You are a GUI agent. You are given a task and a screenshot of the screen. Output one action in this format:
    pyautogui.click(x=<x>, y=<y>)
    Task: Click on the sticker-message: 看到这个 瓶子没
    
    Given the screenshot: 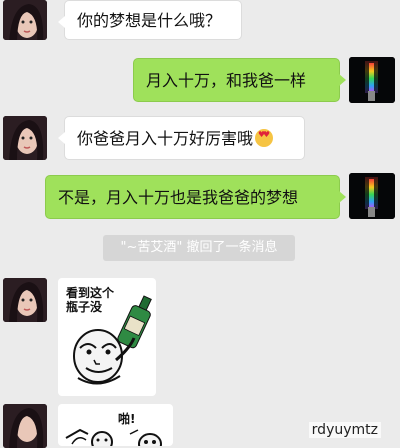 What is the action you would take?
    pyautogui.click(x=107, y=337)
    